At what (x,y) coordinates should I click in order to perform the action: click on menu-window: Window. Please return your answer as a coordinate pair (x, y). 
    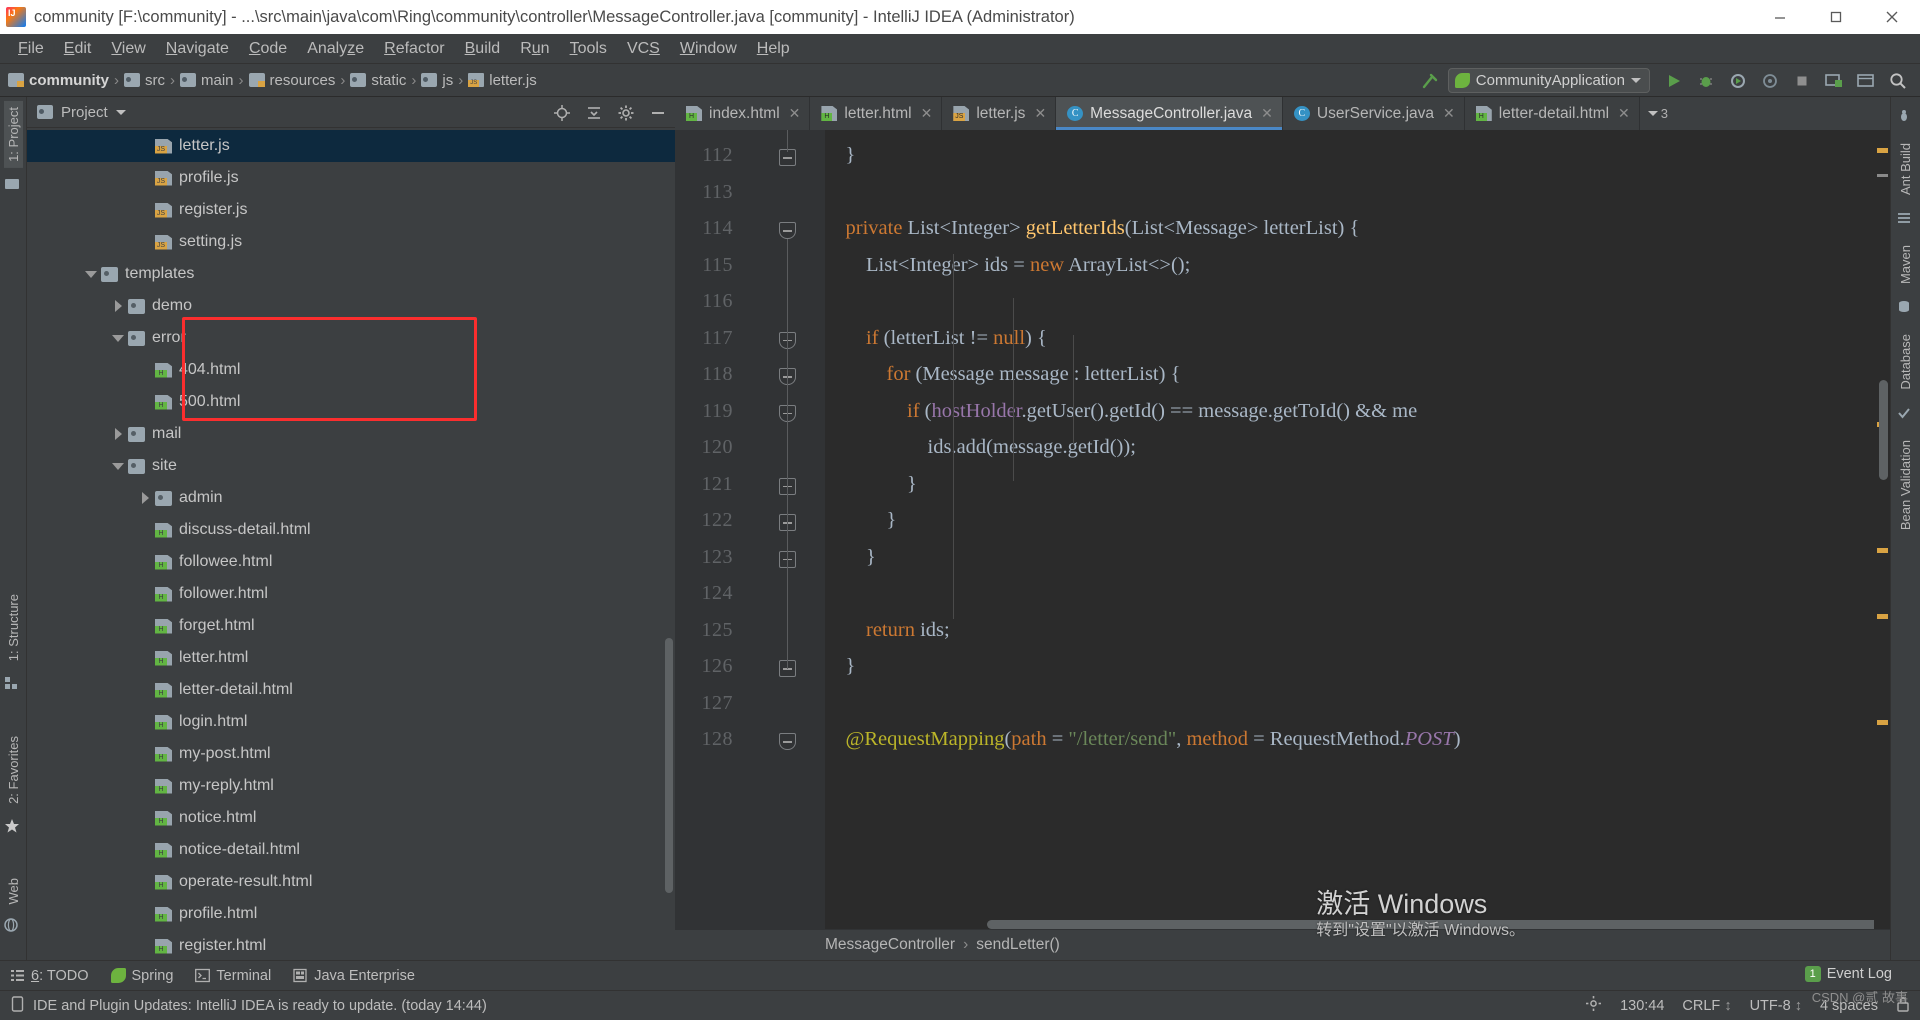
    Looking at the image, I should click on (708, 49).